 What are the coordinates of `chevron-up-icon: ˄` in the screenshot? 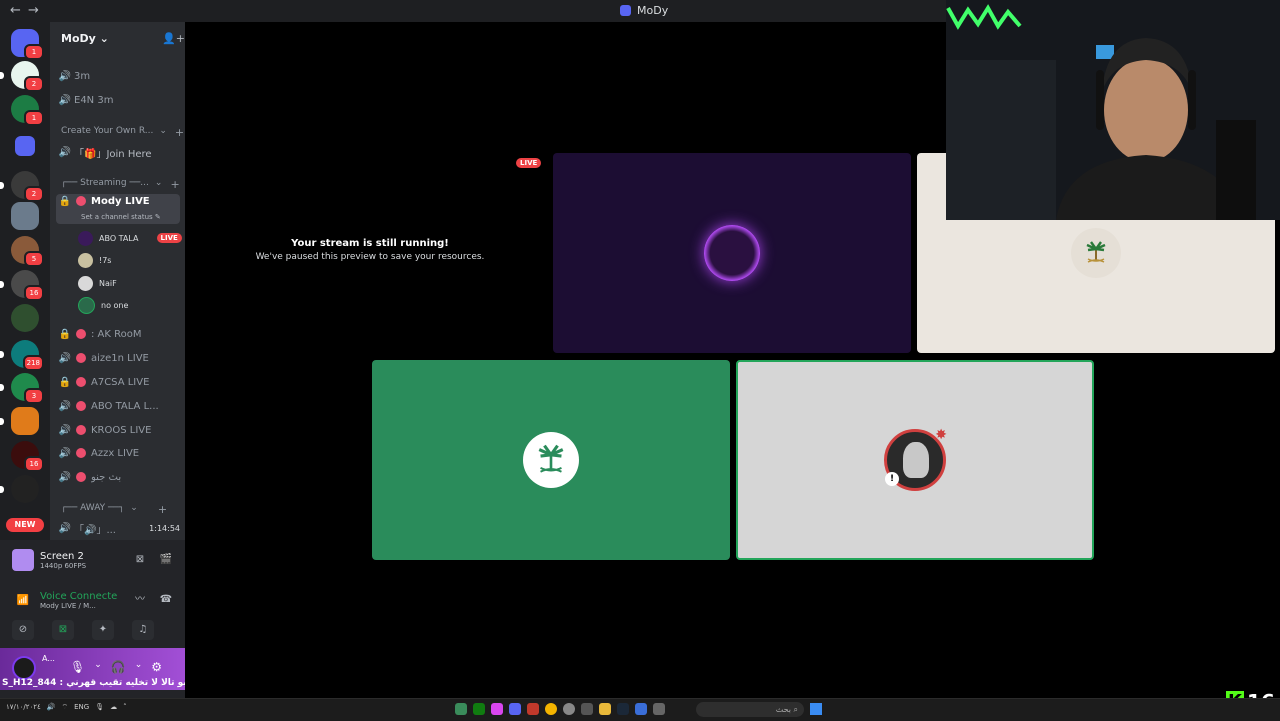 It's located at (125, 707).